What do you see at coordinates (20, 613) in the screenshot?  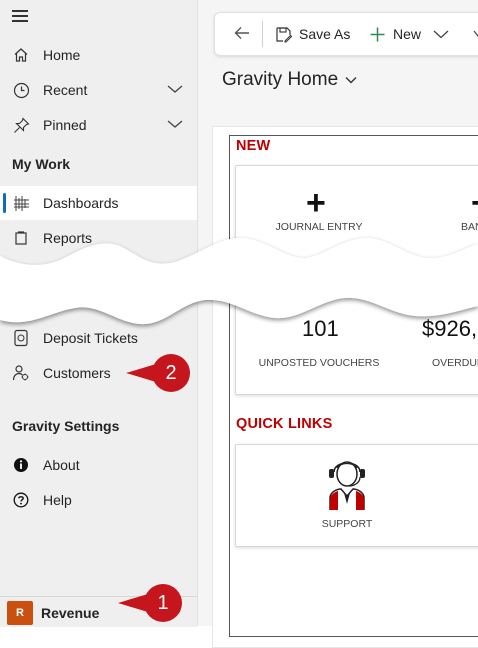 I see `area-avatar: R` at bounding box center [20, 613].